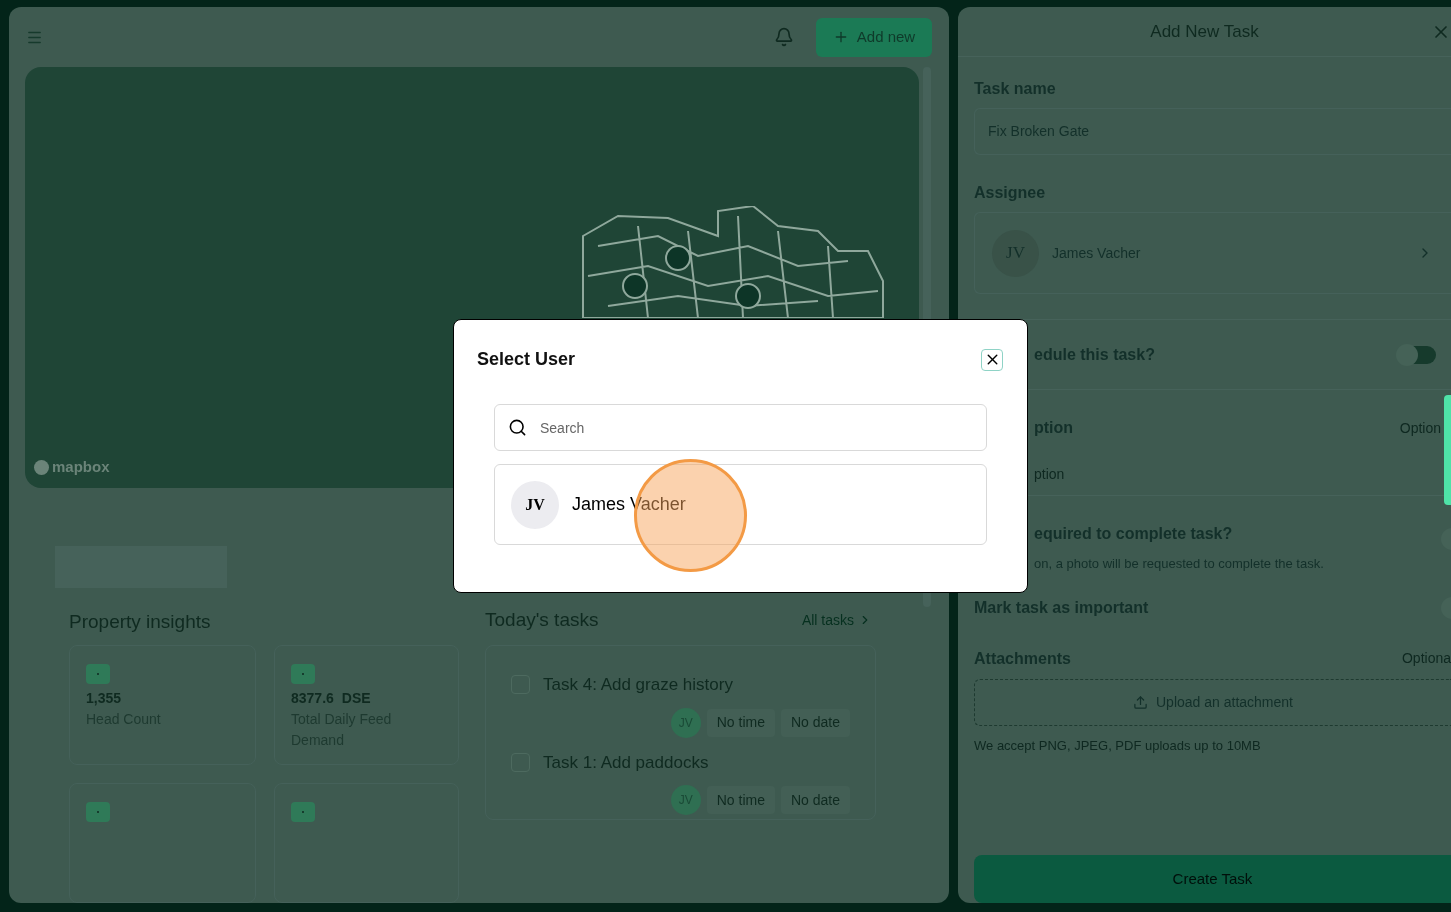 The image size is (1451, 912). What do you see at coordinates (740, 504) in the screenshot?
I see `user-list-item: JV James Vacher` at bounding box center [740, 504].